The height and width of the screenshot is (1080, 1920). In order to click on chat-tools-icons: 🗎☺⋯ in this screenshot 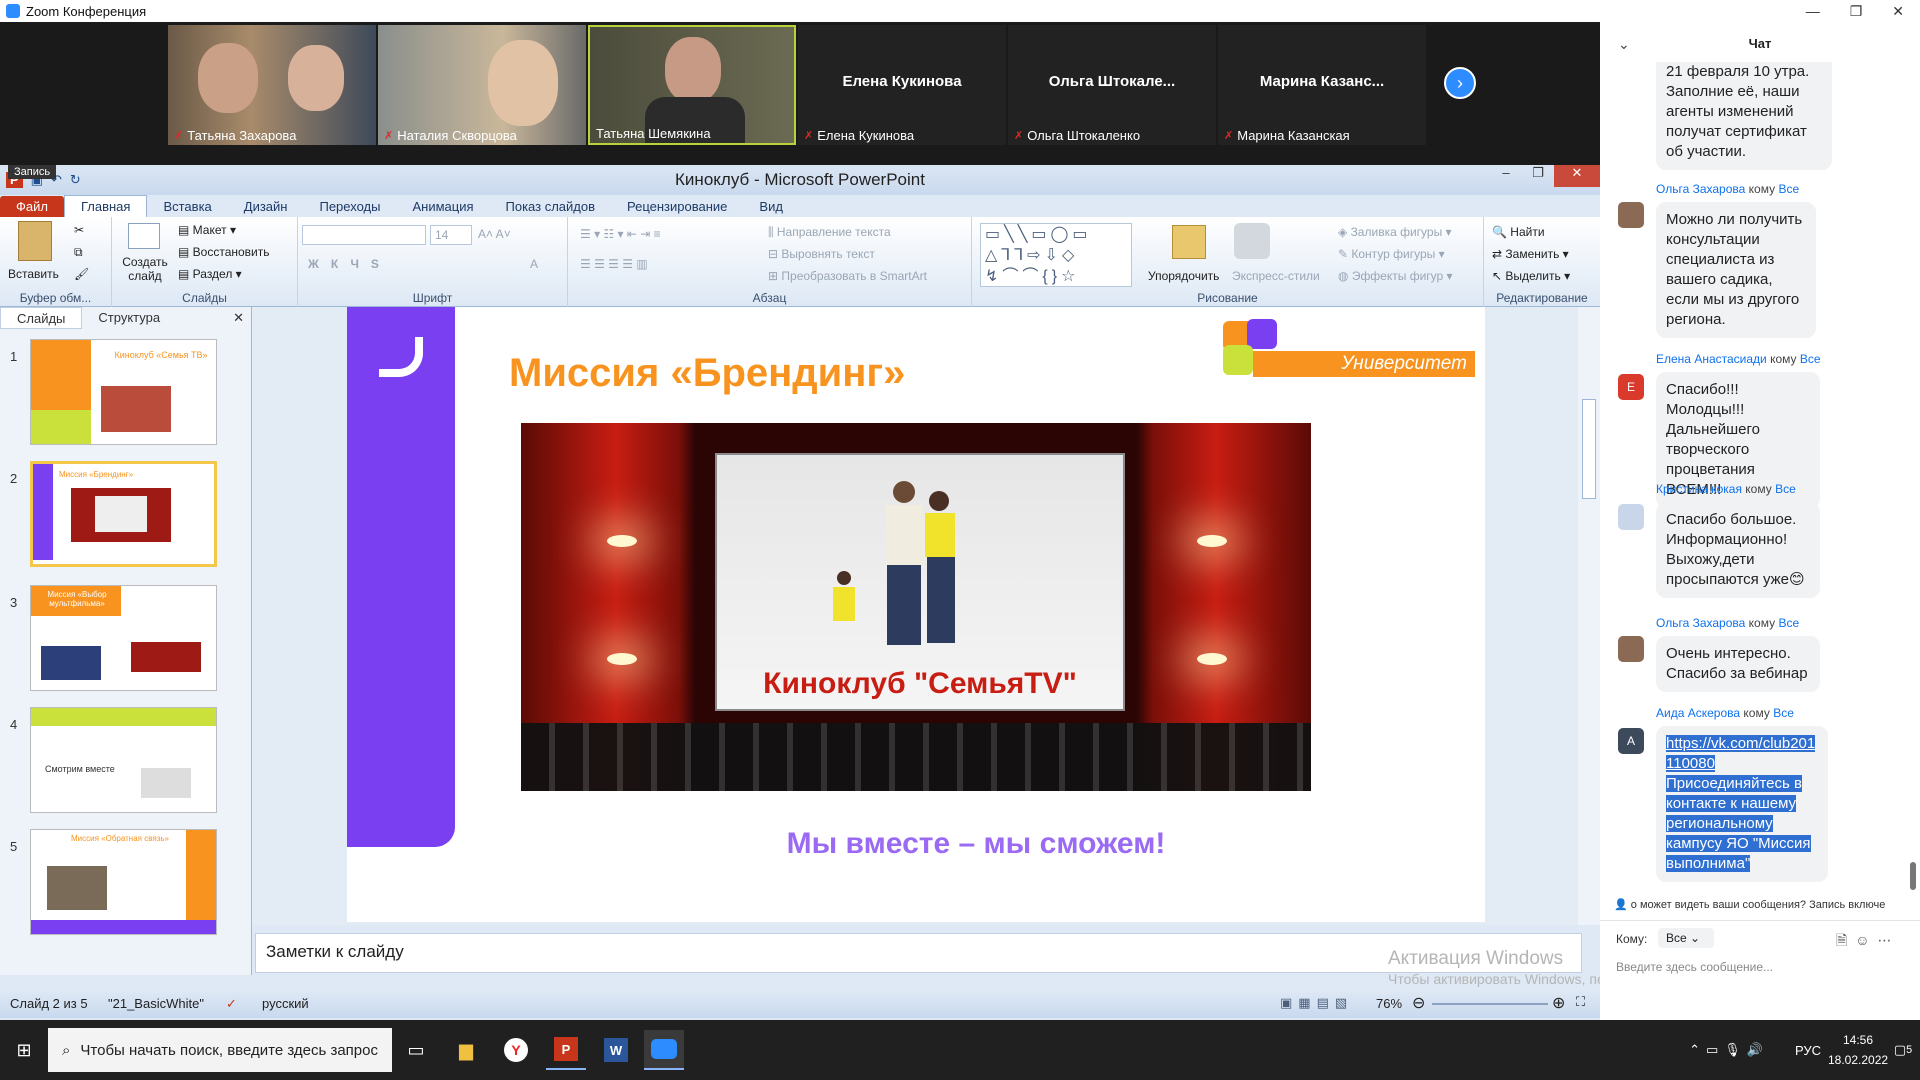, I will do `click(1868, 942)`.